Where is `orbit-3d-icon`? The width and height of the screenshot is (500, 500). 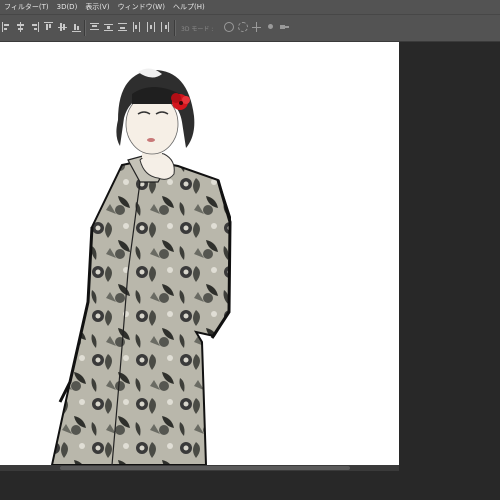
orbit-3d-icon is located at coordinates (229, 27).